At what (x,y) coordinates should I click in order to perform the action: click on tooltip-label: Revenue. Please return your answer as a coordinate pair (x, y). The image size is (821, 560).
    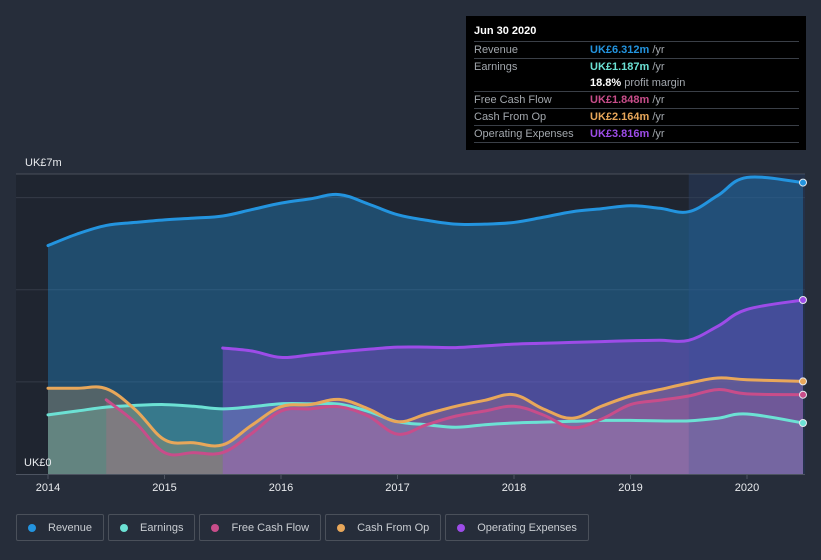
    Looking at the image, I should click on (496, 50).